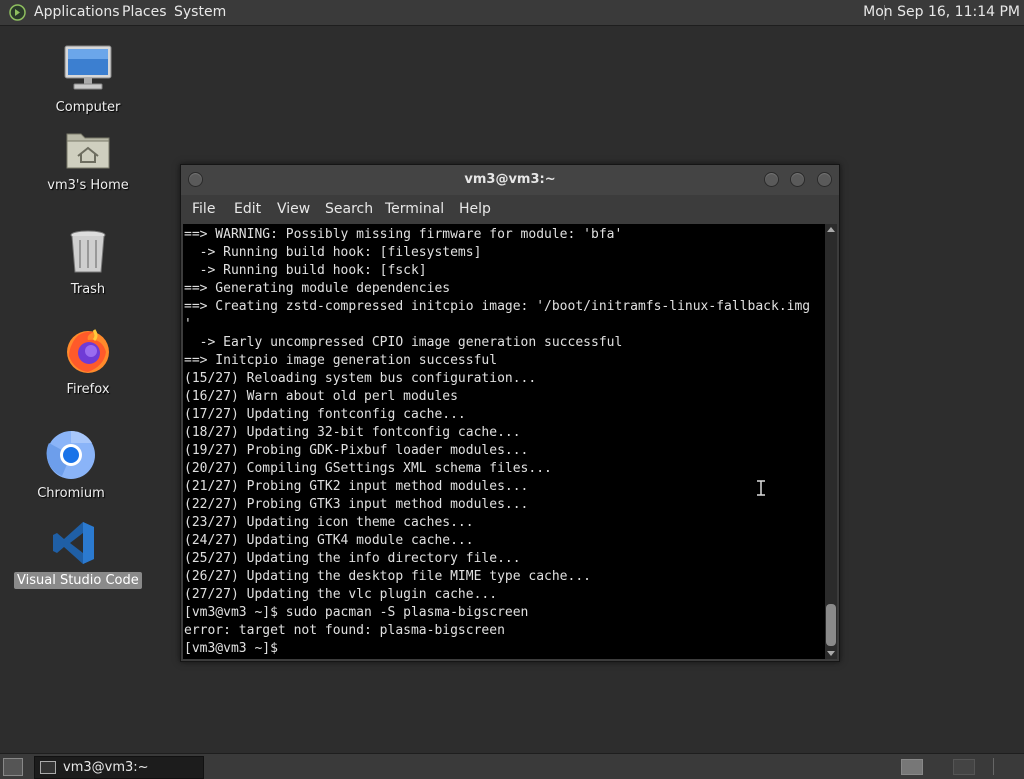  Describe the element at coordinates (13, 767) in the screenshot. I see `show-desktop-icon` at that location.